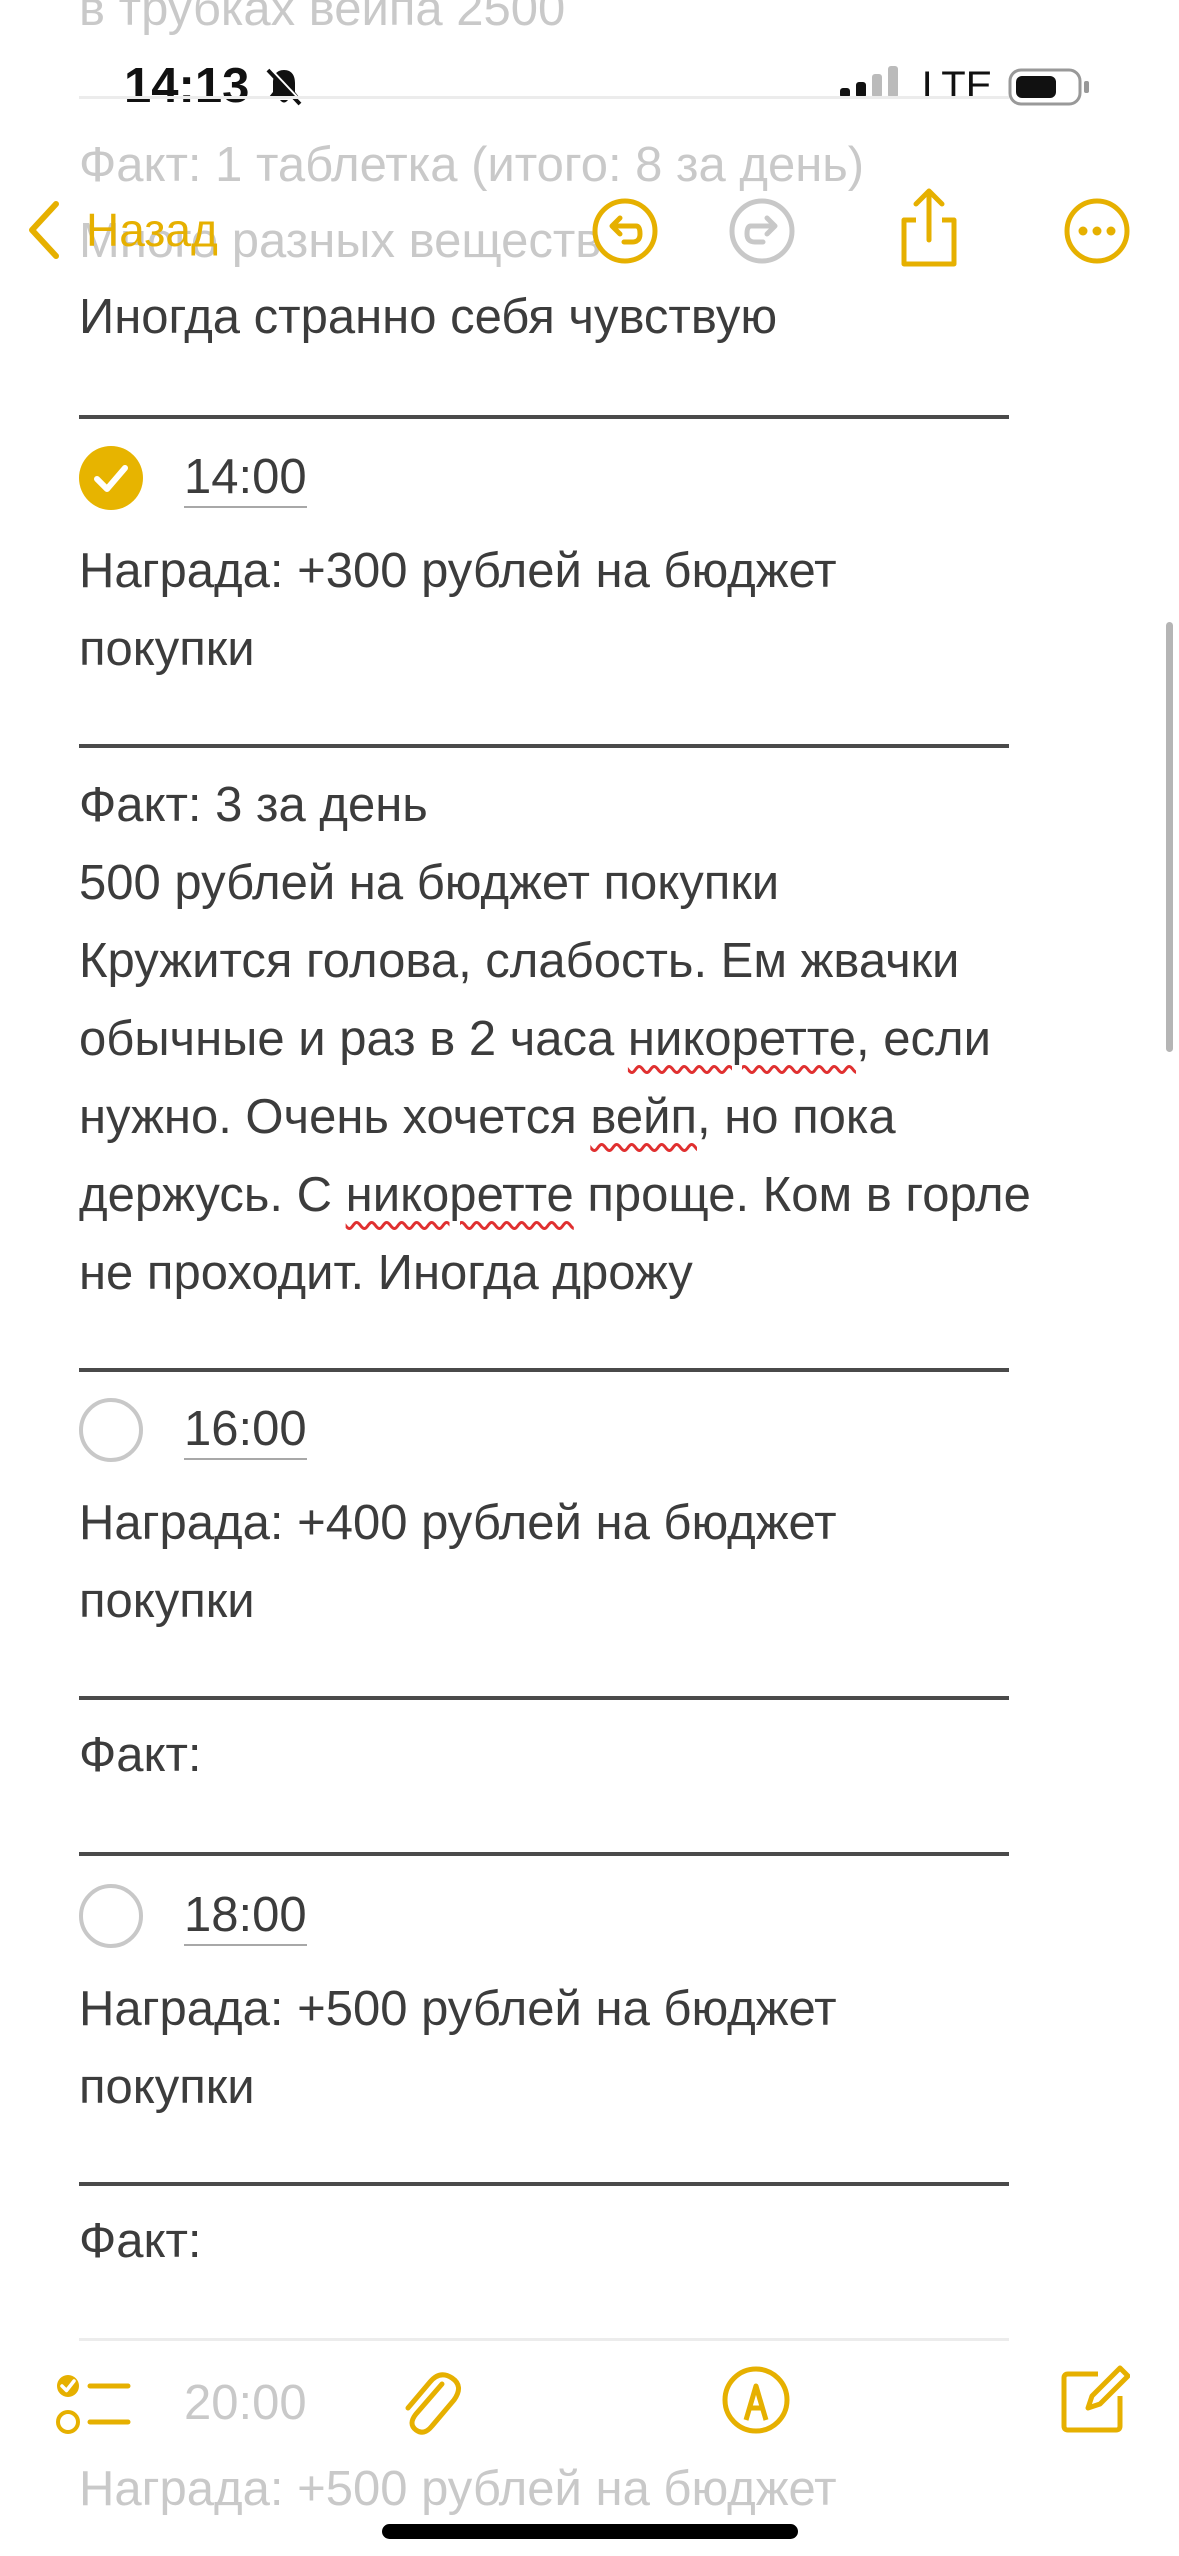 Image resolution: width=1179 pixels, height=2556 pixels. Describe the element at coordinates (245, 1430) in the screenshot. I see `time-link-1600: 16:00` at that location.